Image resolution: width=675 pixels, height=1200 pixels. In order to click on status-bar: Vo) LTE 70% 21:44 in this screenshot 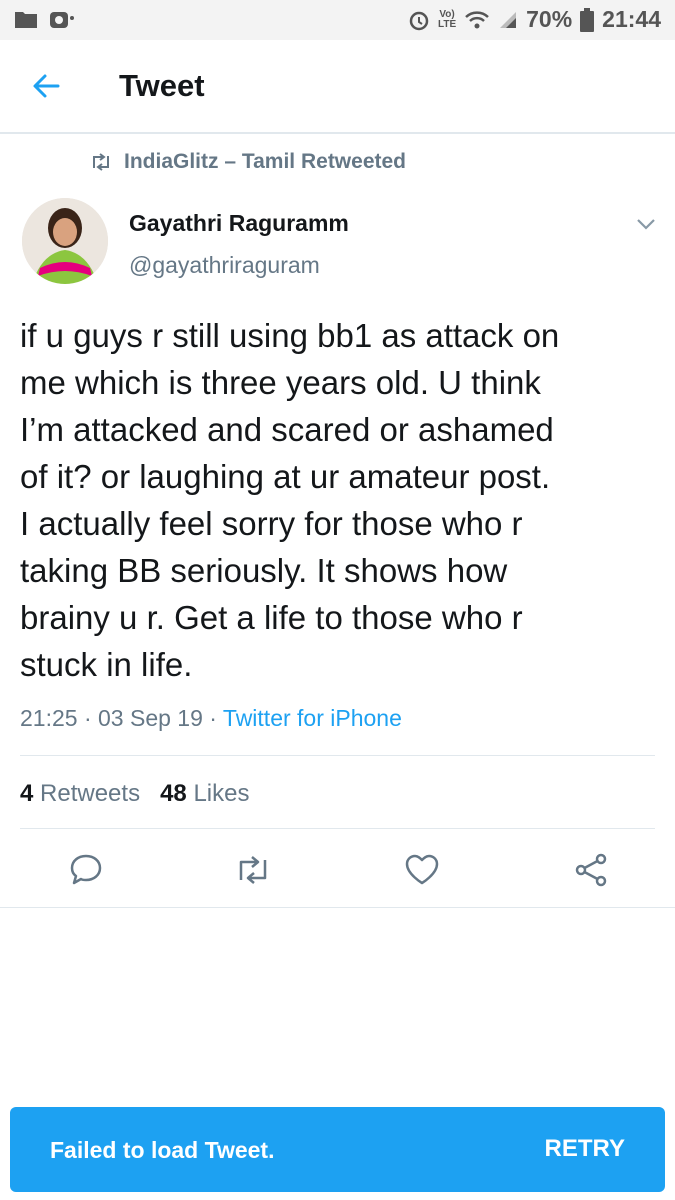, I will do `click(337, 20)`.